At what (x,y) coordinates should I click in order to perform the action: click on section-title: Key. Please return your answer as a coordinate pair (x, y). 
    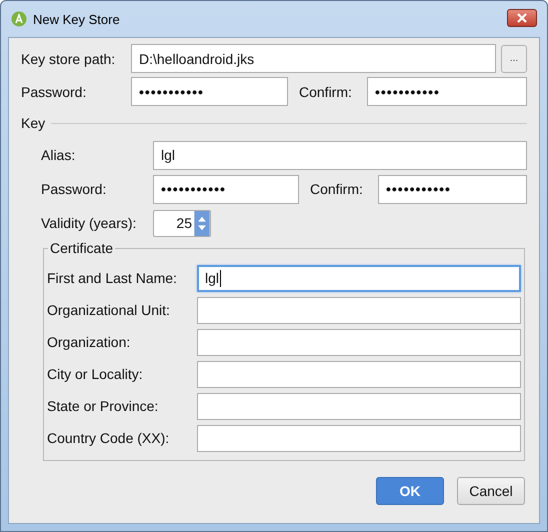
    Looking at the image, I should click on (33, 123).